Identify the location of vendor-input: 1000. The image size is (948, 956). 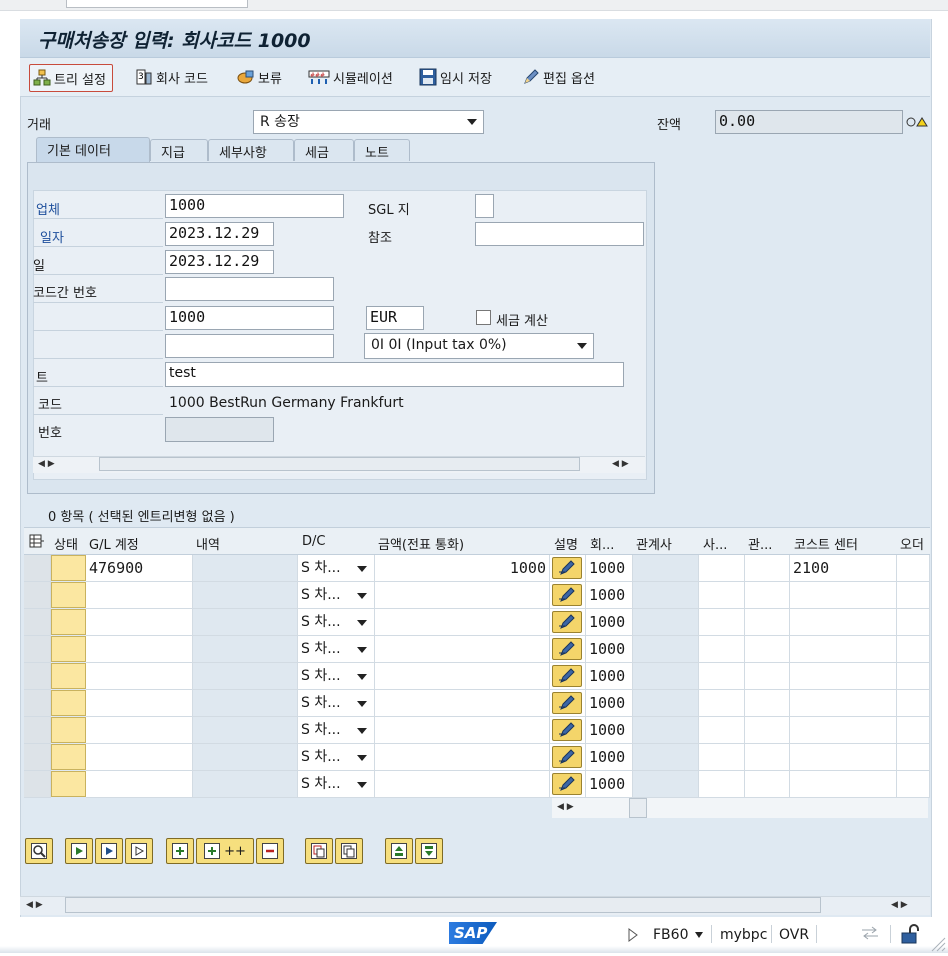
(254, 206).